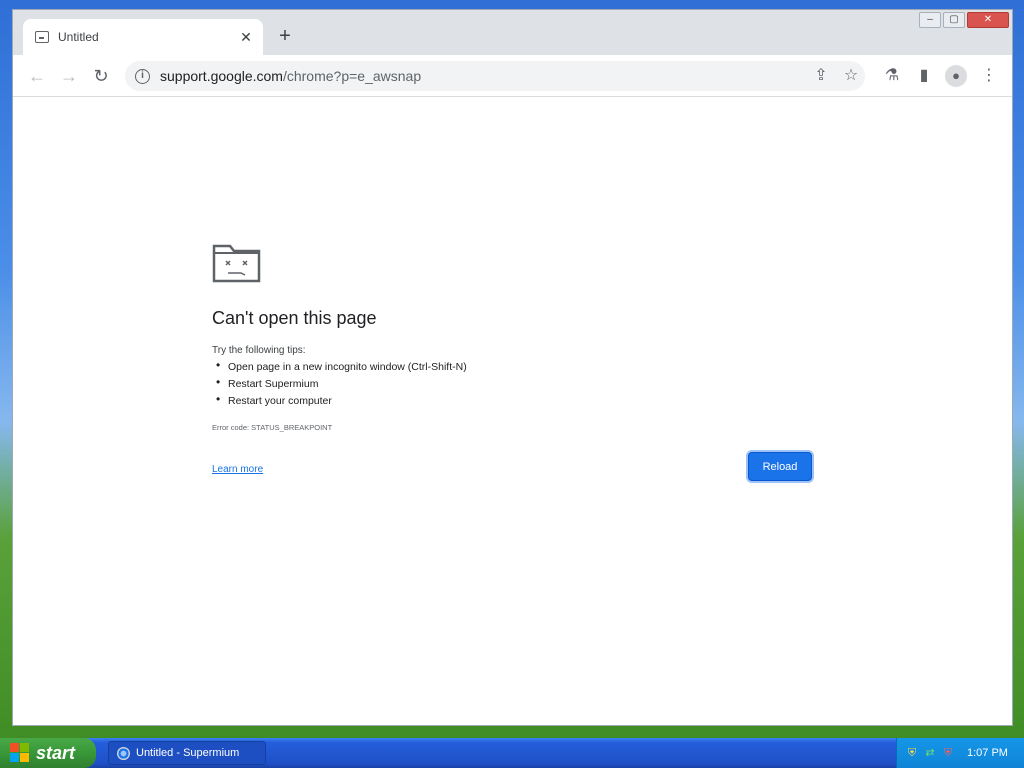  I want to click on window-controls: – ▢ ✕, so click(964, 20).